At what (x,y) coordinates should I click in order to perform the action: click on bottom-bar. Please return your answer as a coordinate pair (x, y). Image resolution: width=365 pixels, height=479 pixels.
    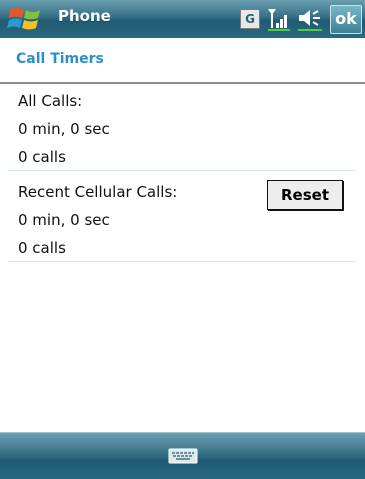
    Looking at the image, I should click on (182, 455).